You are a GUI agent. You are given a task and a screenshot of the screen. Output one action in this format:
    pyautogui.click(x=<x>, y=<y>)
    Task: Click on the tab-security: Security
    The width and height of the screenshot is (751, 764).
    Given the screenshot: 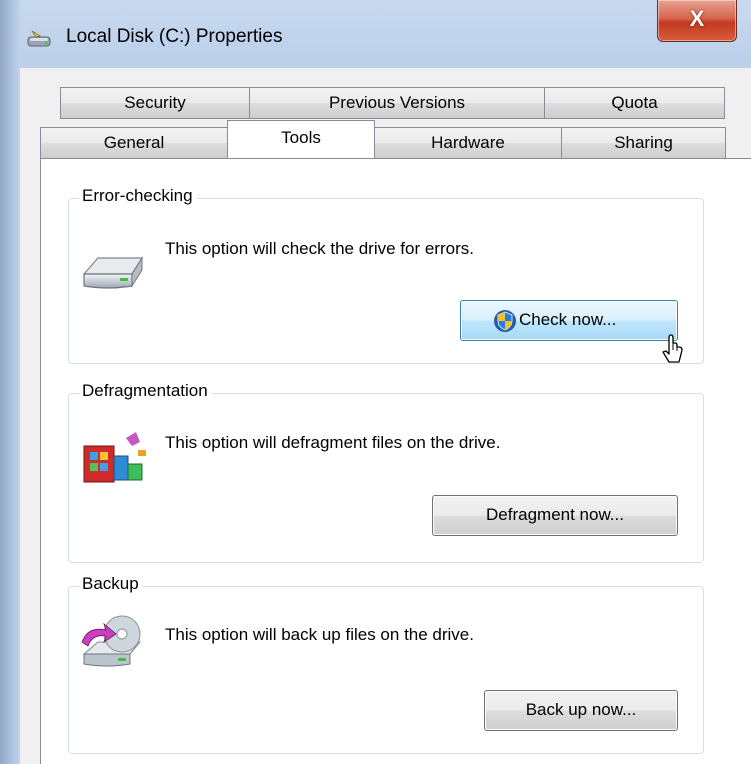 What is the action you would take?
    pyautogui.click(x=155, y=103)
    